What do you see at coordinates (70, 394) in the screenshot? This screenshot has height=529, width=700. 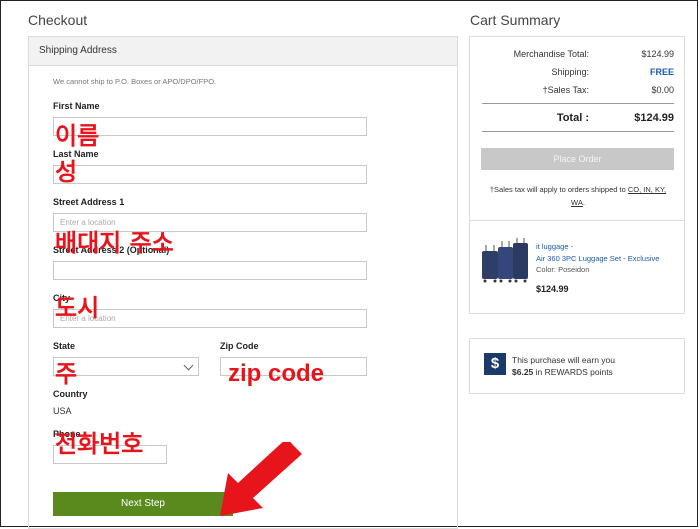 I see `country-label: Country` at bounding box center [70, 394].